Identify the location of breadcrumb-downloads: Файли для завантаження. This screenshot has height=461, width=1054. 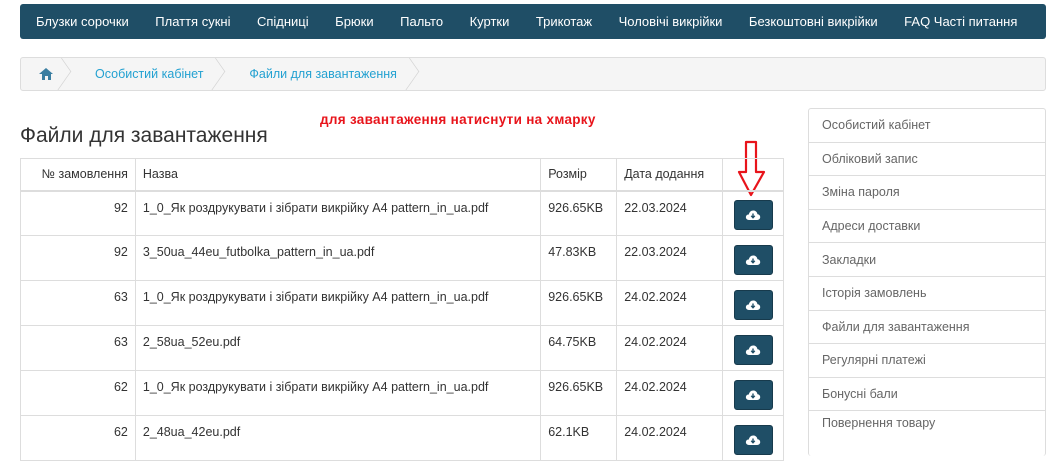
(325, 74).